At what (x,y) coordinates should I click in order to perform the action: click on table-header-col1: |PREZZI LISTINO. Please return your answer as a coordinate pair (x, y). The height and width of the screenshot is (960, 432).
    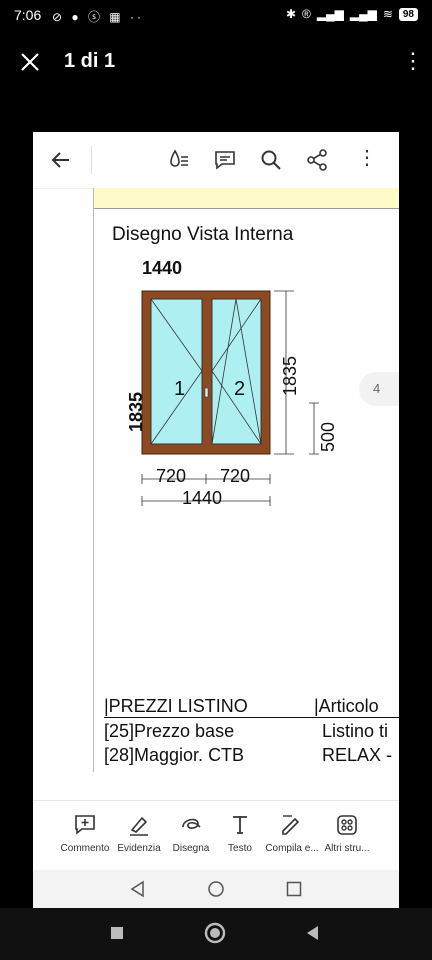
    Looking at the image, I should click on (176, 706).